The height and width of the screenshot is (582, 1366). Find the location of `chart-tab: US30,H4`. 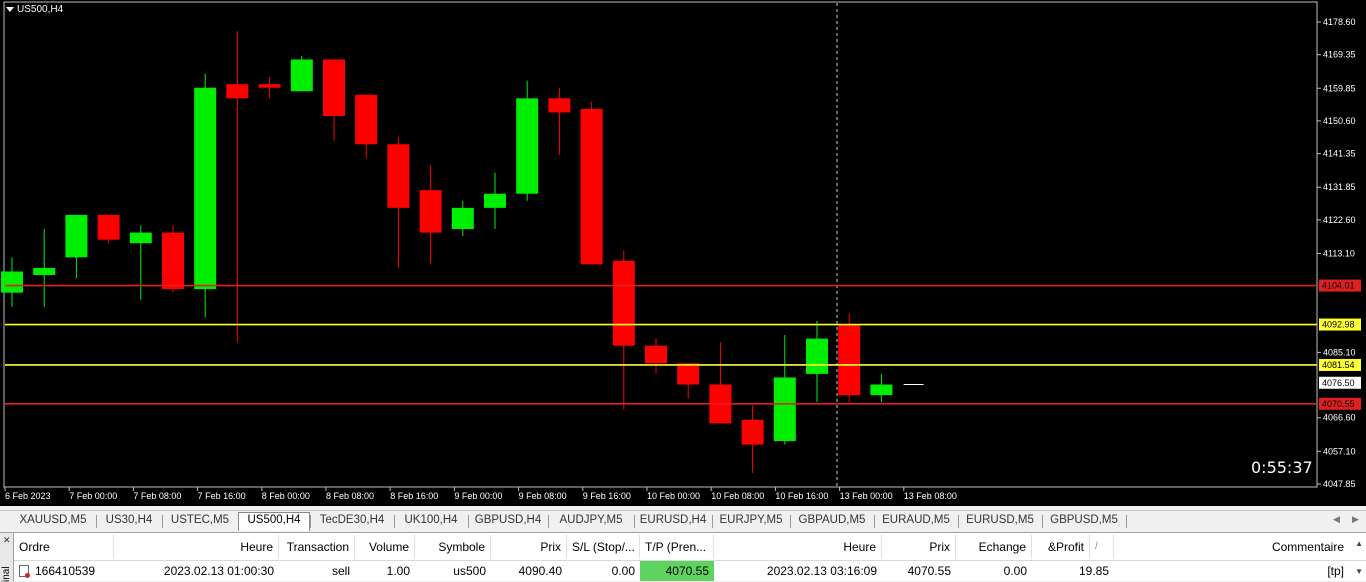

chart-tab: US30,H4 is located at coordinates (129, 521).